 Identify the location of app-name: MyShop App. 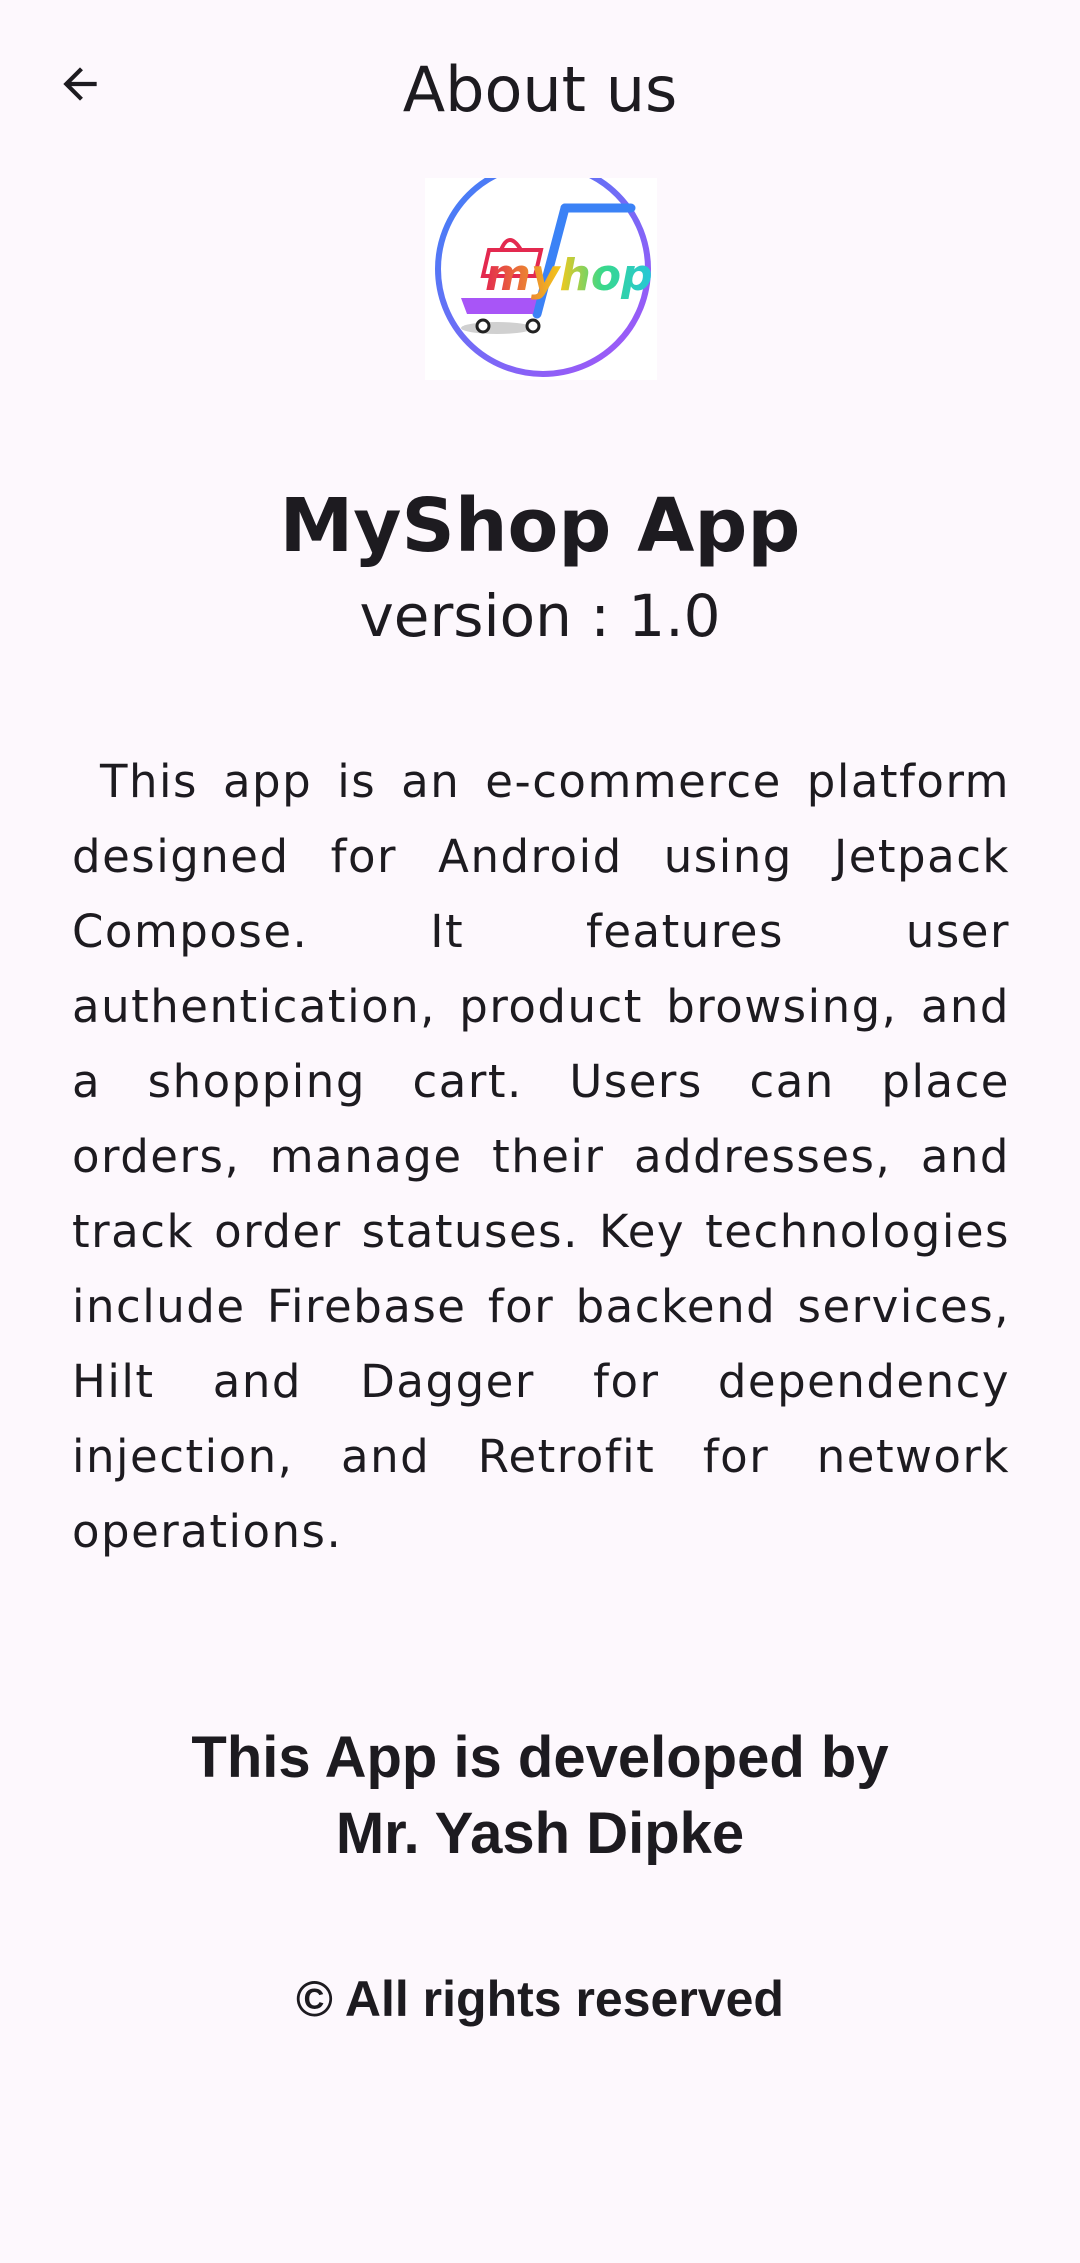
(540, 526).